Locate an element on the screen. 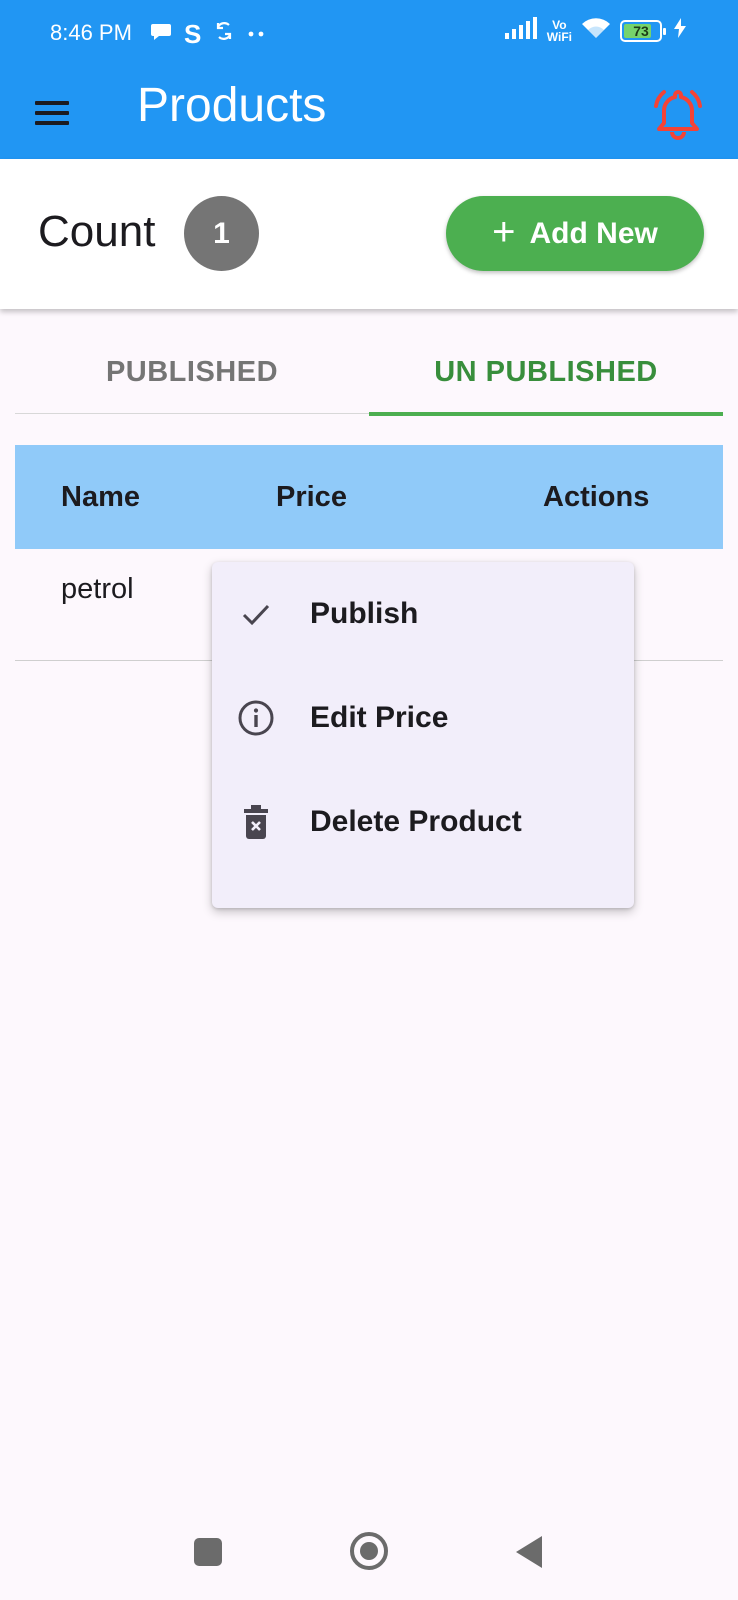 The width and height of the screenshot is (738, 1600). chat-bubble-icon is located at coordinates (161, 33).